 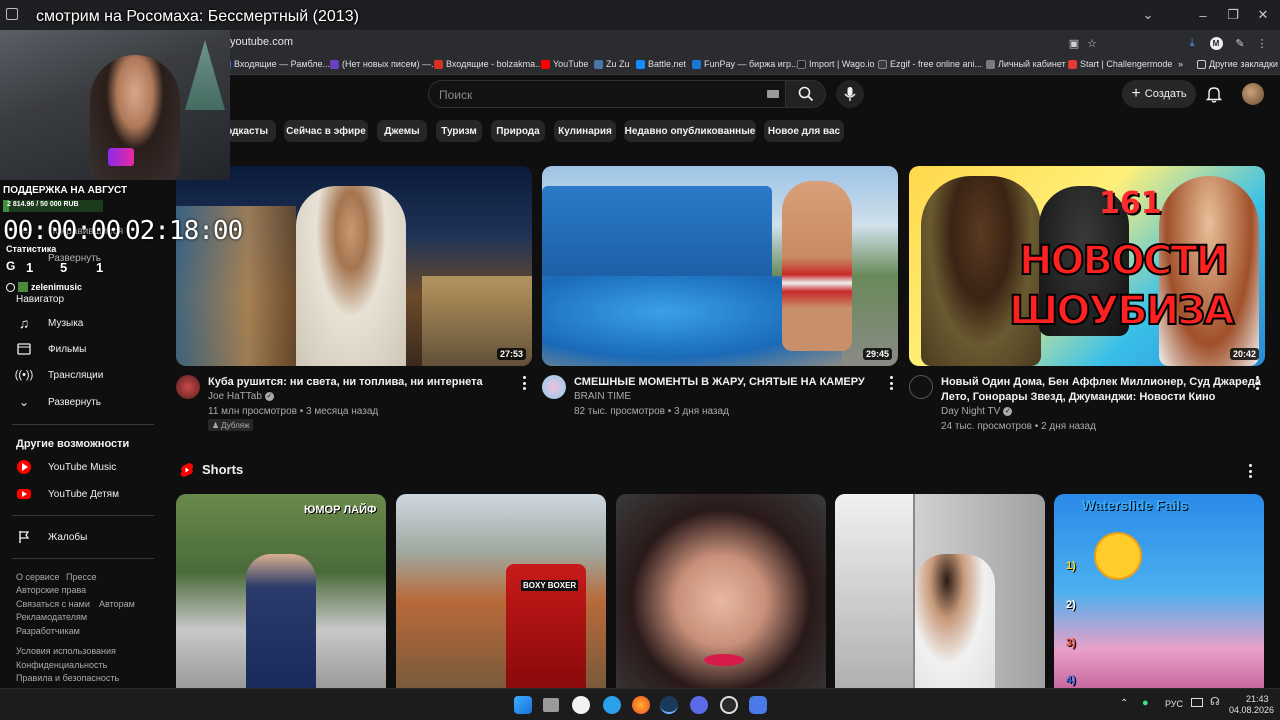 I want to click on clock-time: 21:43, so click(x=1257, y=699).